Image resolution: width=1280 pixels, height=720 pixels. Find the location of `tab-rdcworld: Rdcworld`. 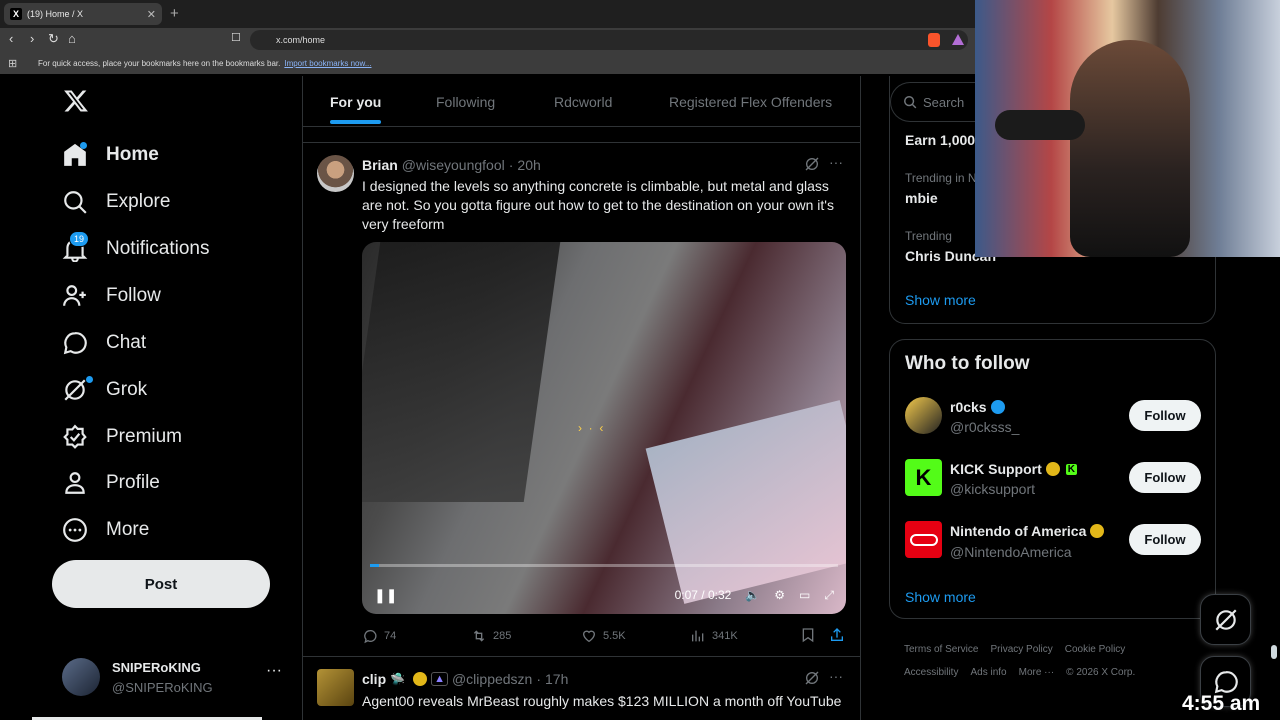

tab-rdcworld: Rdcworld is located at coordinates (583, 102).